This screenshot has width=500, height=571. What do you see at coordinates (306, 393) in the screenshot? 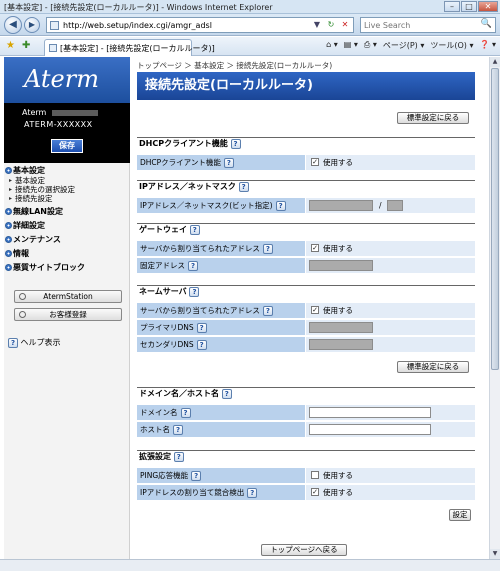
I see `section-title: ドメイン名／ホスト名 ?` at bounding box center [306, 393].